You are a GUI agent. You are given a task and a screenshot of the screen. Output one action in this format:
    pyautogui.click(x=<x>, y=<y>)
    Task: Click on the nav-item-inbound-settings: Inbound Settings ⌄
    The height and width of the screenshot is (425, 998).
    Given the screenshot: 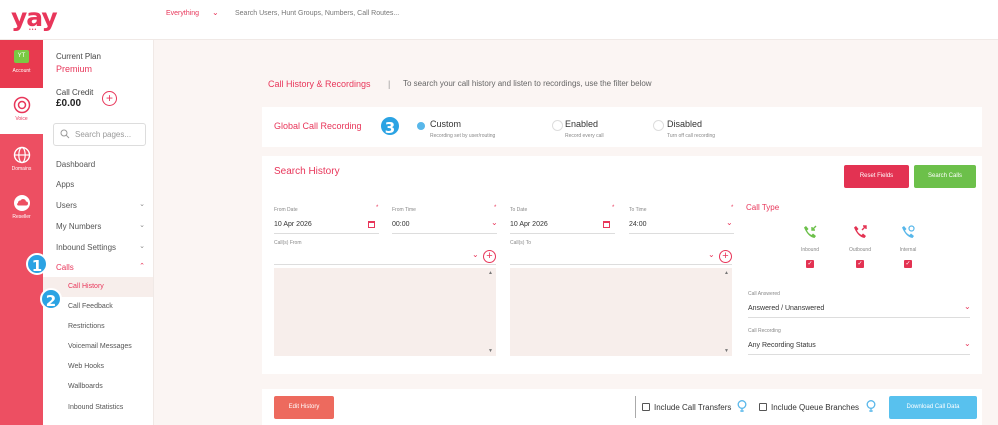 What is the action you would take?
    pyautogui.click(x=98, y=247)
    